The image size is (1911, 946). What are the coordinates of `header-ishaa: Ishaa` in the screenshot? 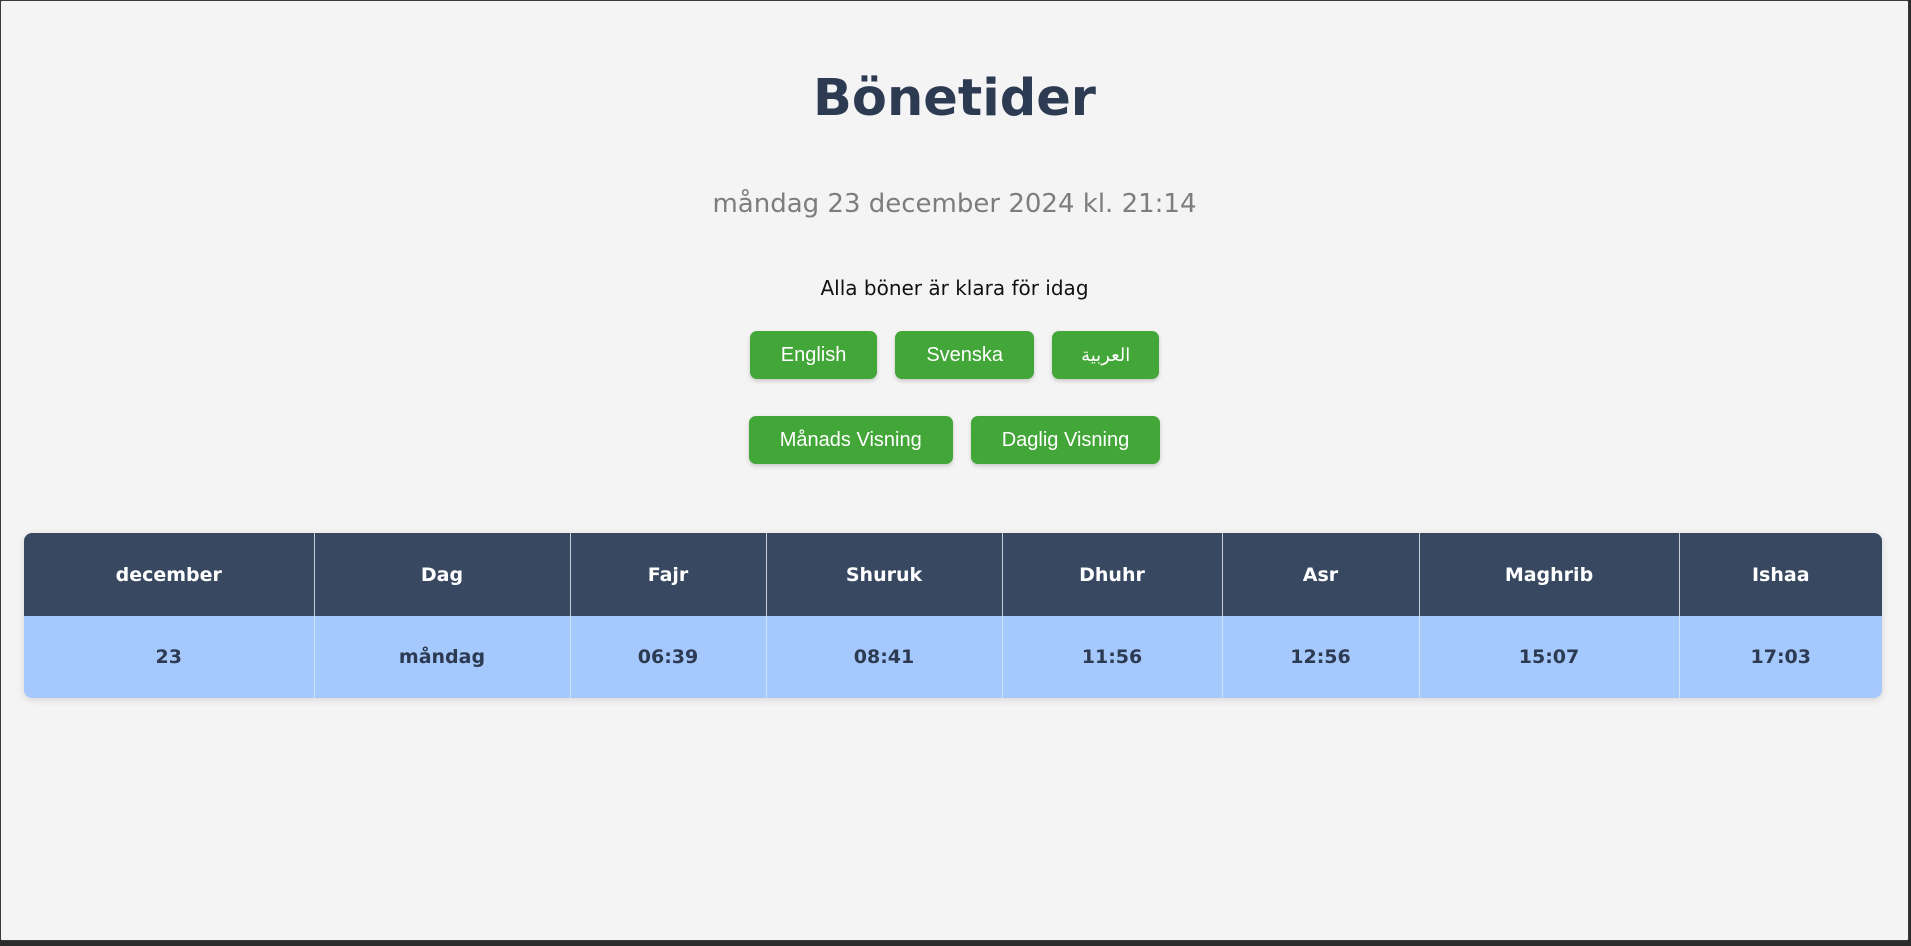 It's located at (1780, 574).